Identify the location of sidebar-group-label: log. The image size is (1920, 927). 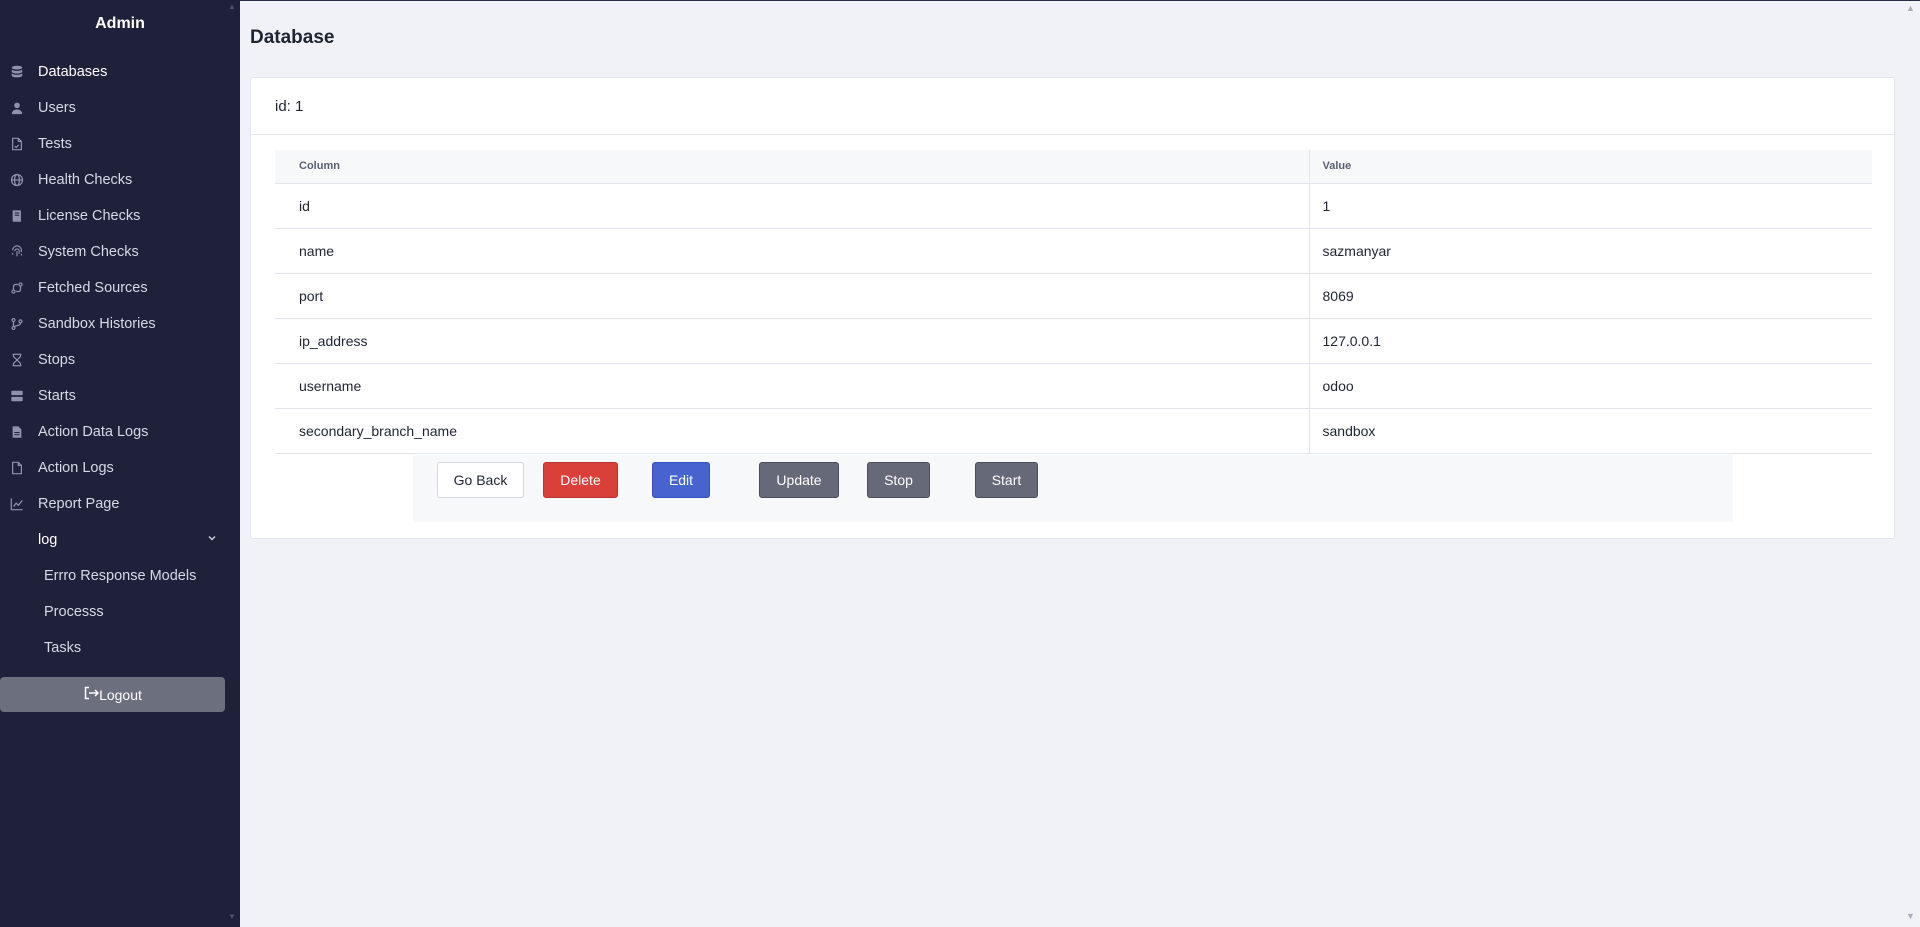
(48, 540).